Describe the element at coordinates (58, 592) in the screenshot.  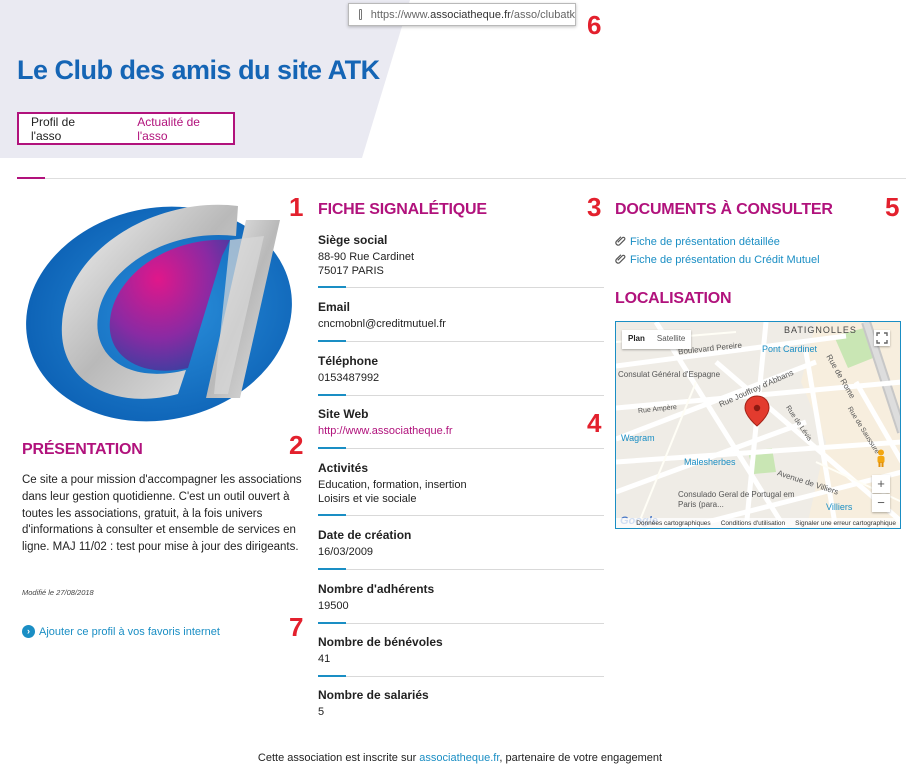
I see `modified-date: Modifié le 27/08/2018` at that location.